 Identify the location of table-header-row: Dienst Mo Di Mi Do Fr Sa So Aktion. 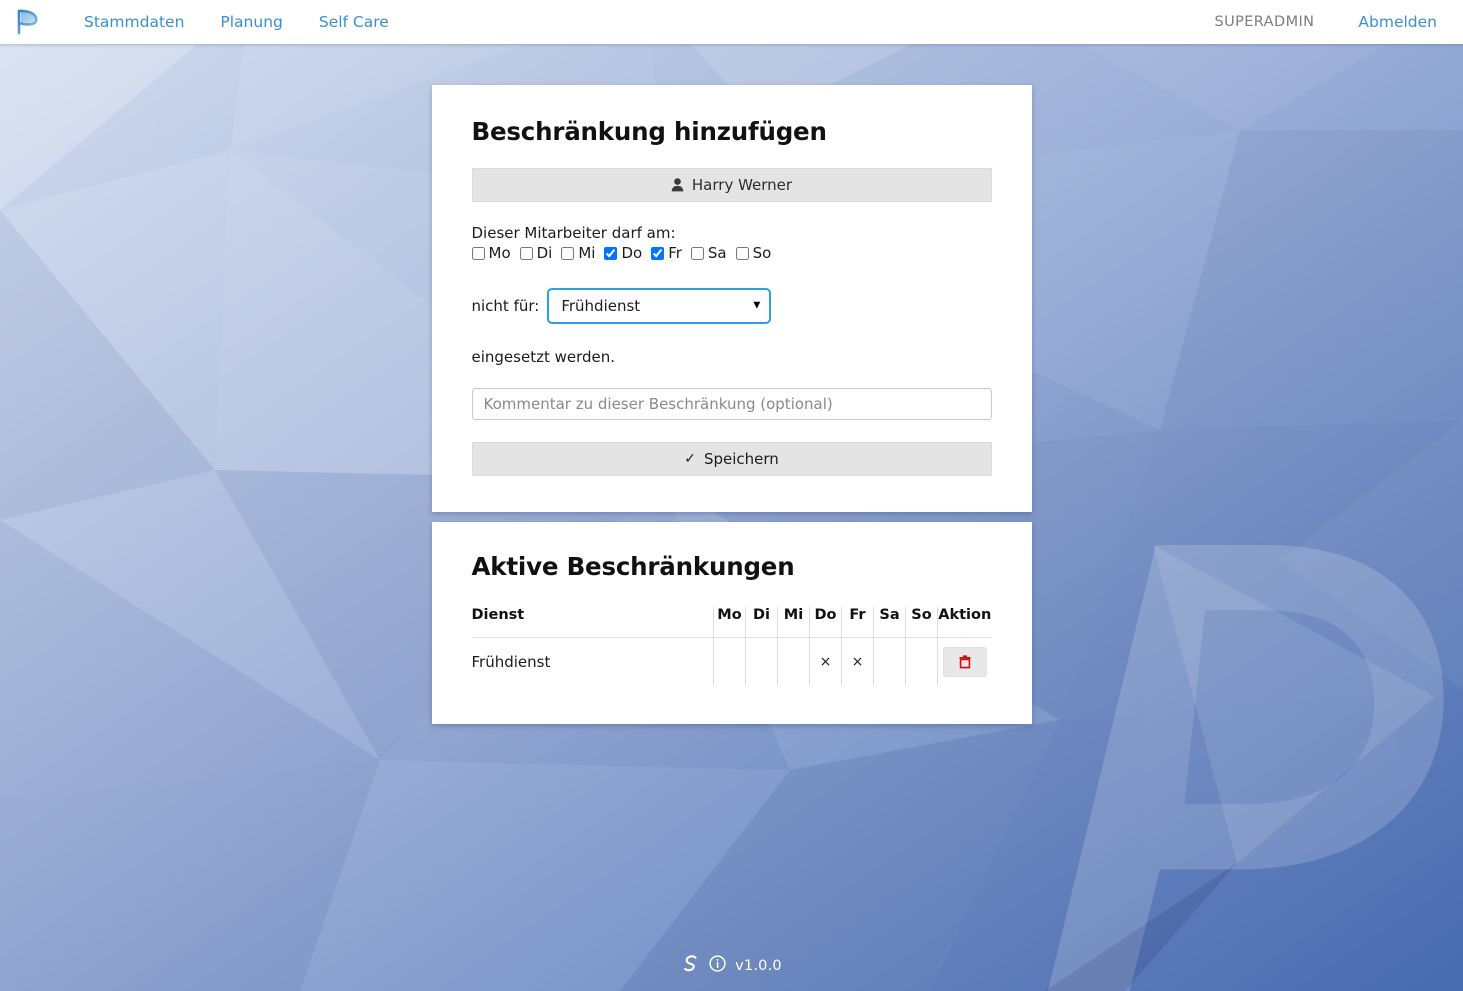
(732, 622).